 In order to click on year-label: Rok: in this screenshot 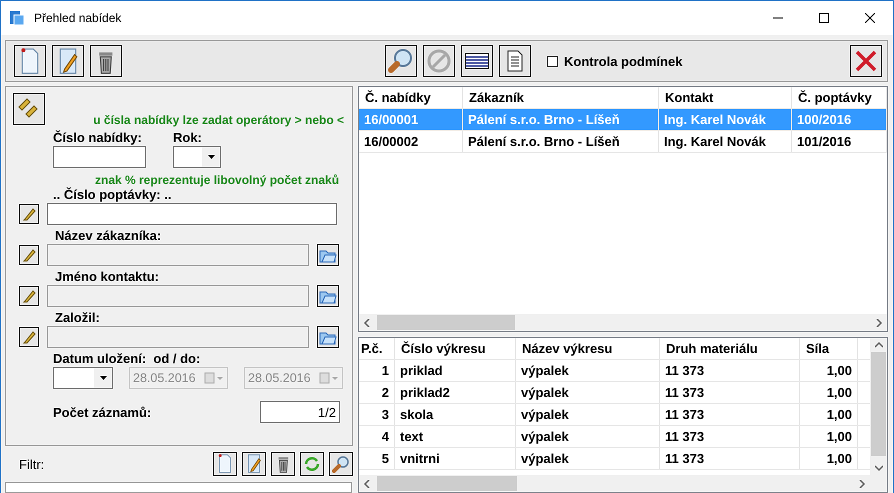, I will do `click(187, 137)`.